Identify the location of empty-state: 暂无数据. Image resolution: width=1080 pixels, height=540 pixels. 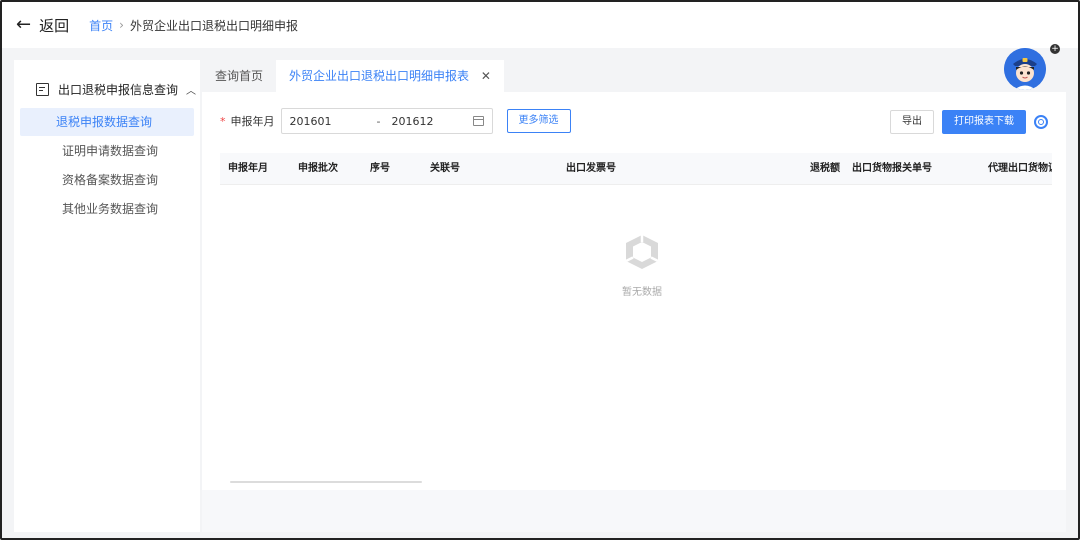
(642, 265).